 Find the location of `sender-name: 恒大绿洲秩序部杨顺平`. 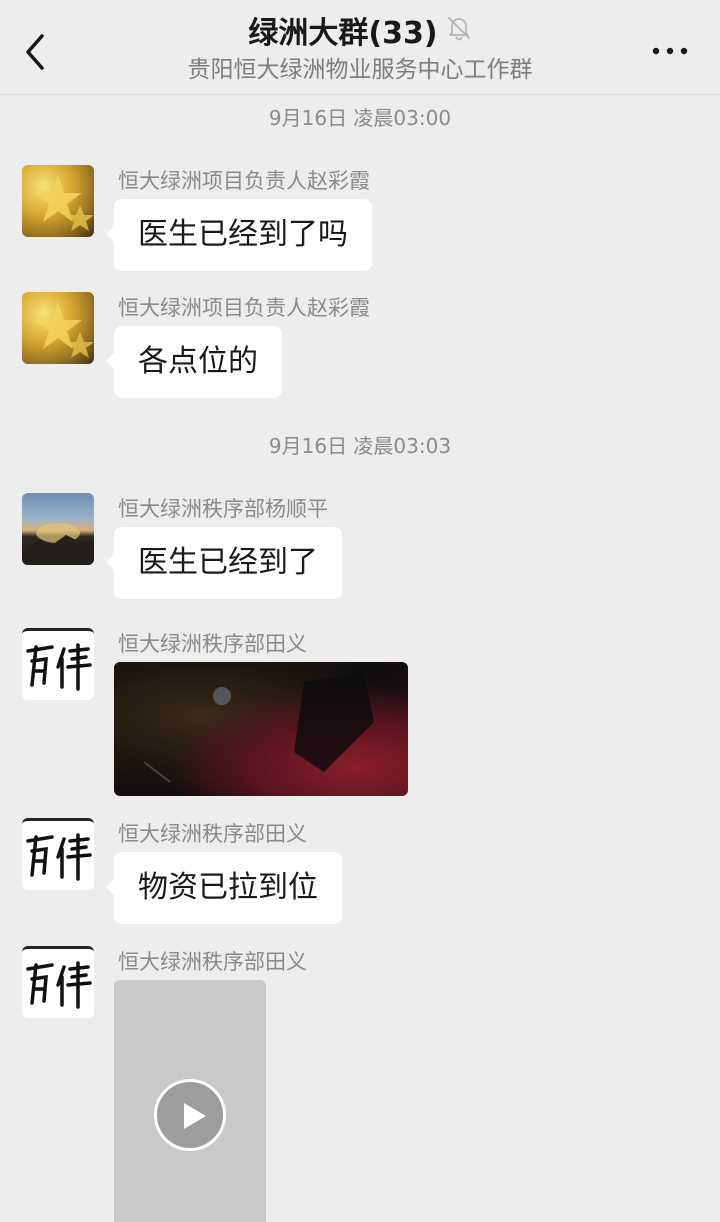

sender-name: 恒大绿洲秩序部杨顺平 is located at coordinates (223, 509).